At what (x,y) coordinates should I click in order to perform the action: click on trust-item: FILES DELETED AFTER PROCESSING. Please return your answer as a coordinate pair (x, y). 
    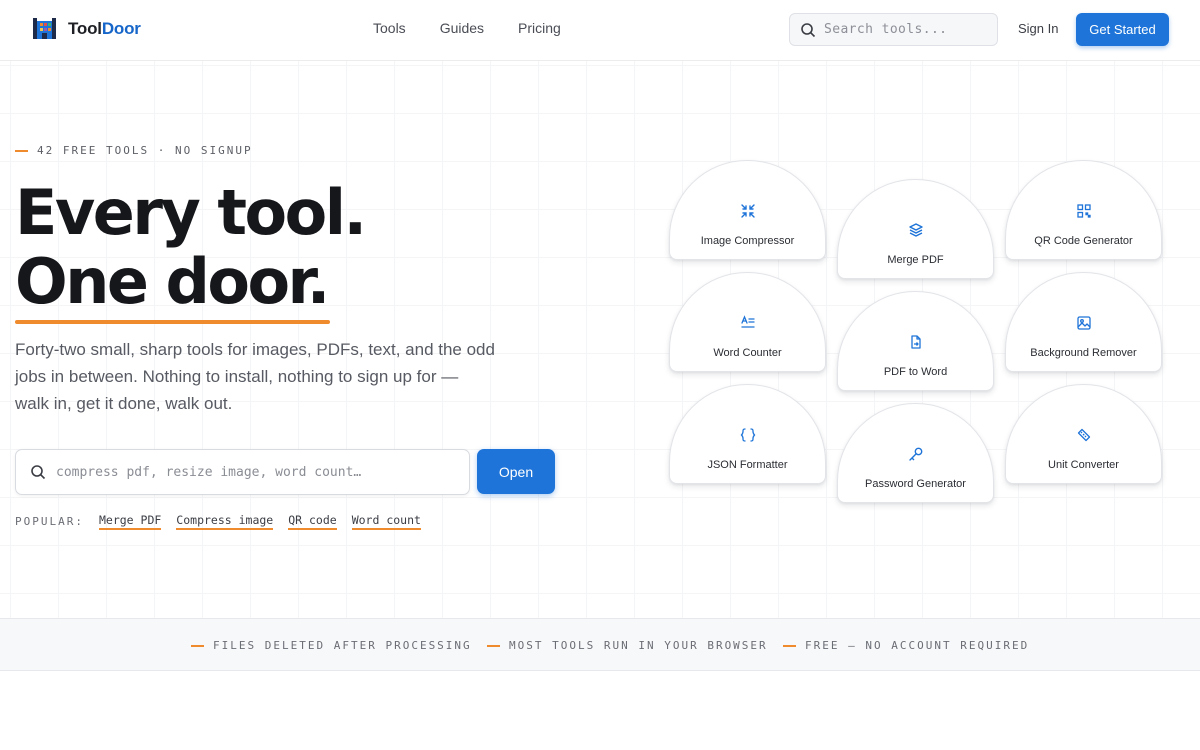
    Looking at the image, I should click on (331, 645).